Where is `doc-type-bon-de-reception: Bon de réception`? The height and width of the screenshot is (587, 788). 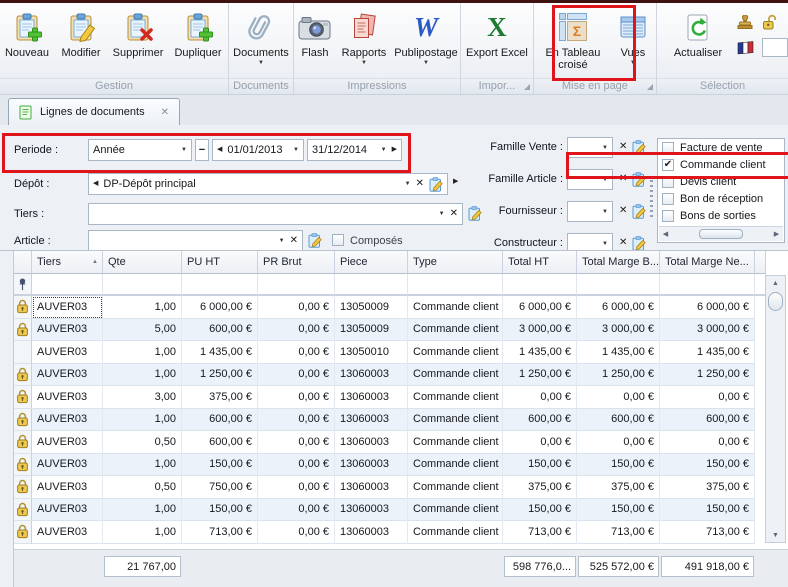
doc-type-bon-de-reception: Bon de réception is located at coordinates (721, 198).